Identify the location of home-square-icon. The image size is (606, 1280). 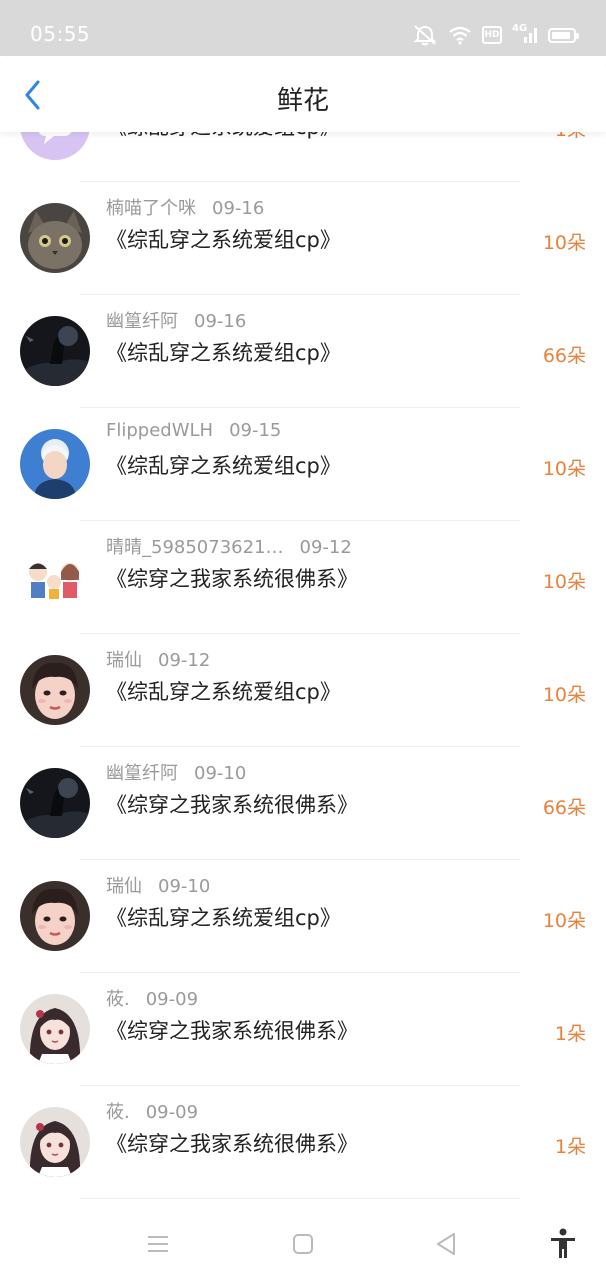
(303, 1244).